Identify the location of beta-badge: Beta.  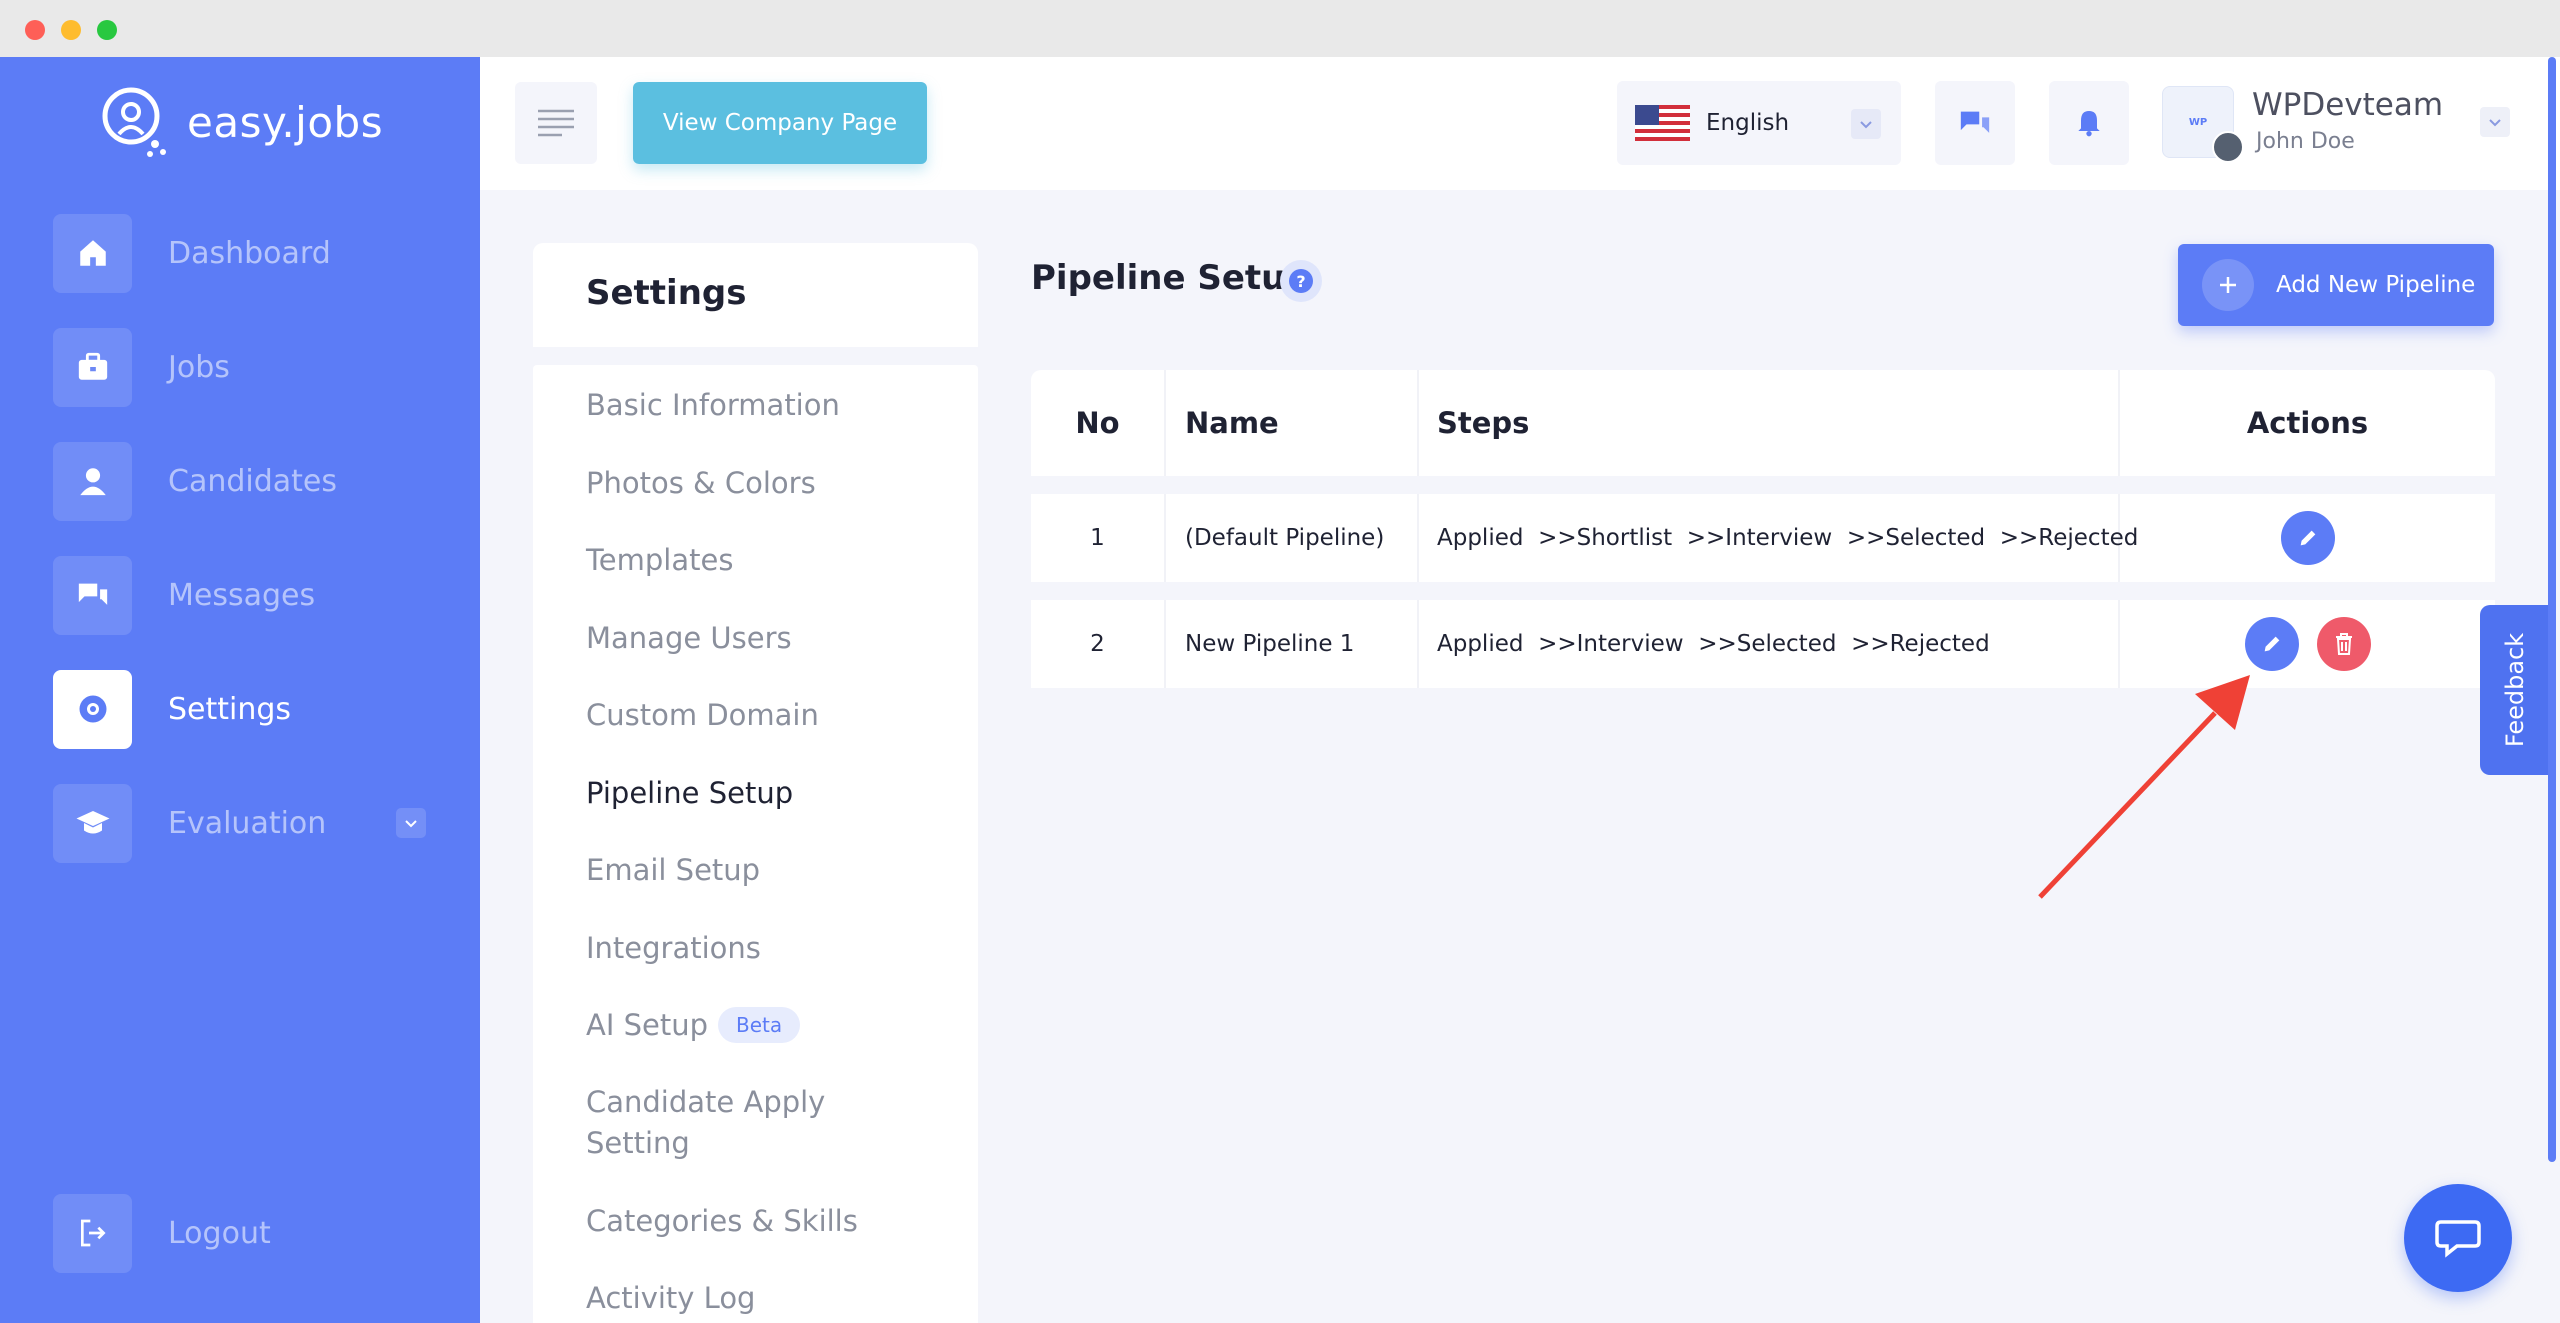
(759, 1025).